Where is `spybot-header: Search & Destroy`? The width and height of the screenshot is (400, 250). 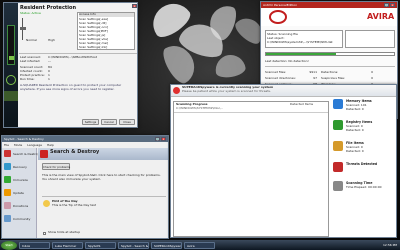 spybot-header: Search & Destroy is located at coordinates (103, 154).